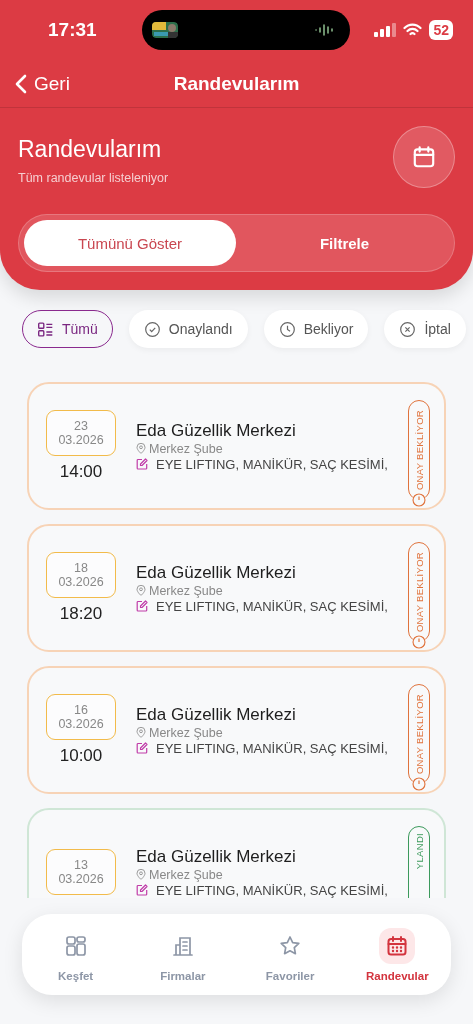  What do you see at coordinates (81, 865) in the screenshot?
I see `date-day: 13` at bounding box center [81, 865].